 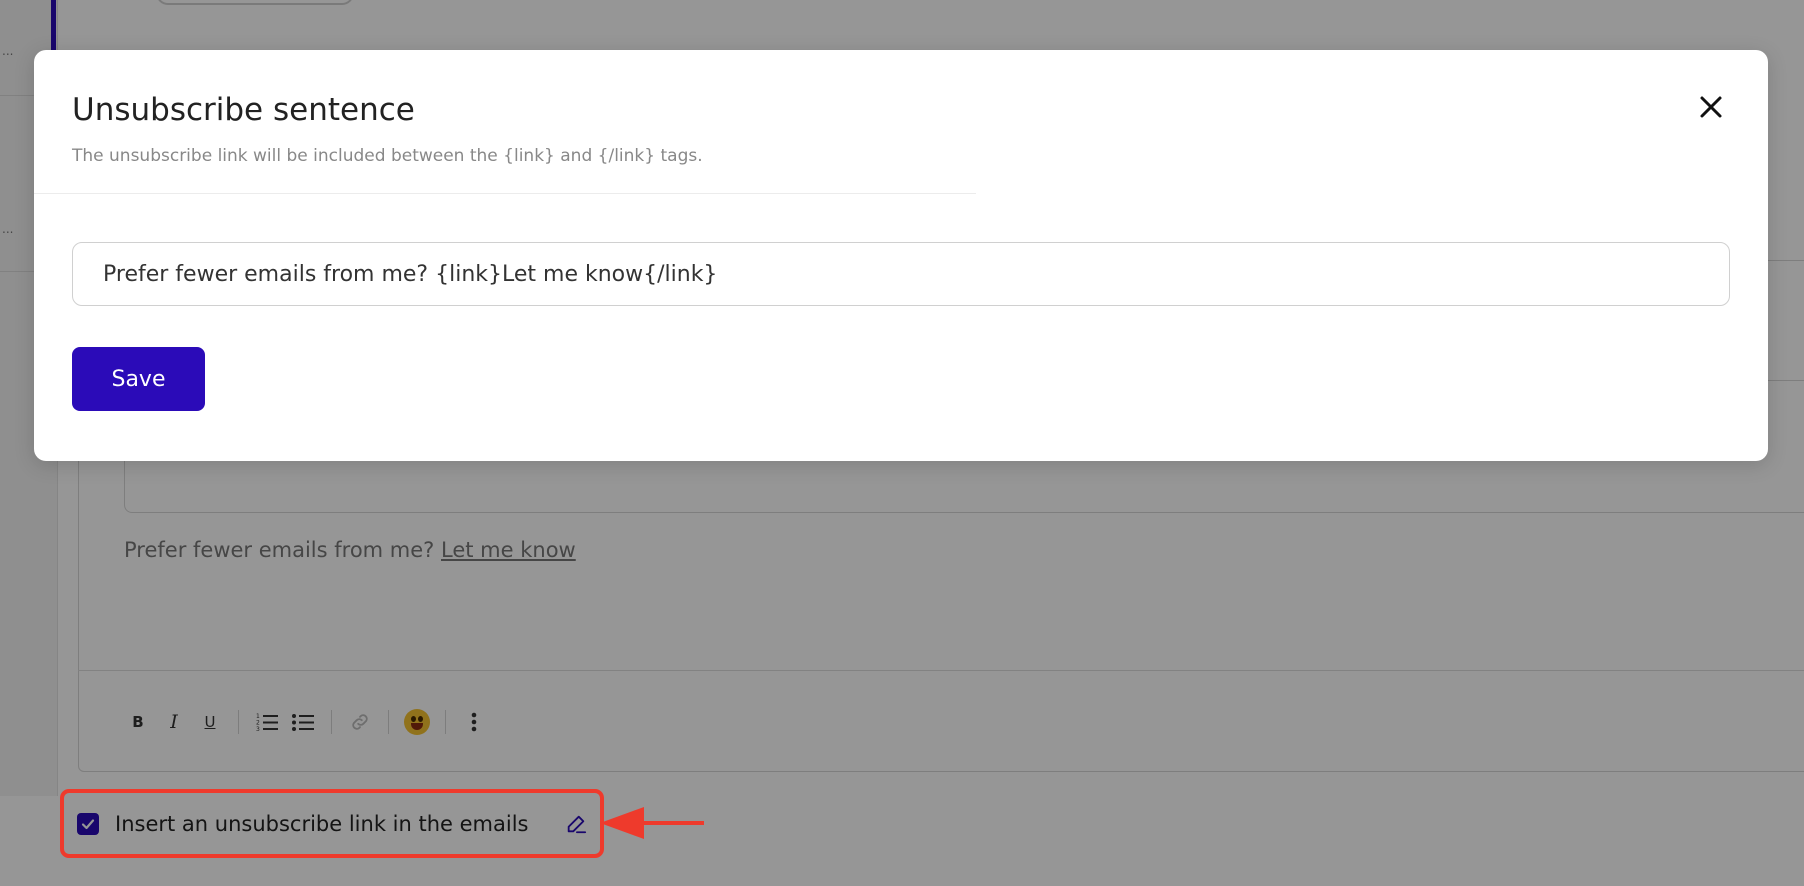 What do you see at coordinates (652, 823) in the screenshot?
I see `annotation-arrow-icon` at bounding box center [652, 823].